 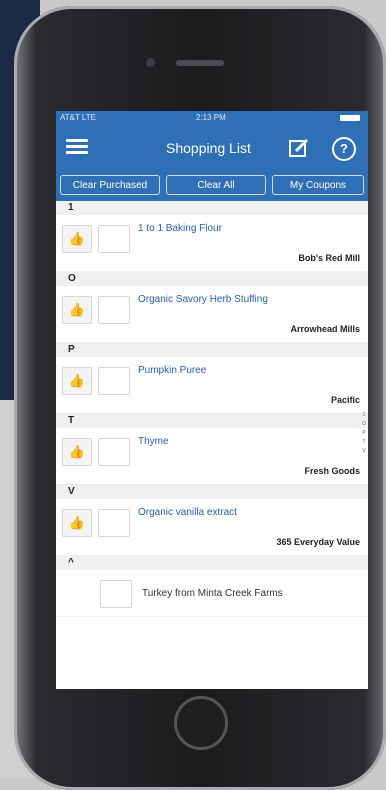 I want to click on status-bar: AT&T LTE 2:13 PM, so click(x=212, y=118).